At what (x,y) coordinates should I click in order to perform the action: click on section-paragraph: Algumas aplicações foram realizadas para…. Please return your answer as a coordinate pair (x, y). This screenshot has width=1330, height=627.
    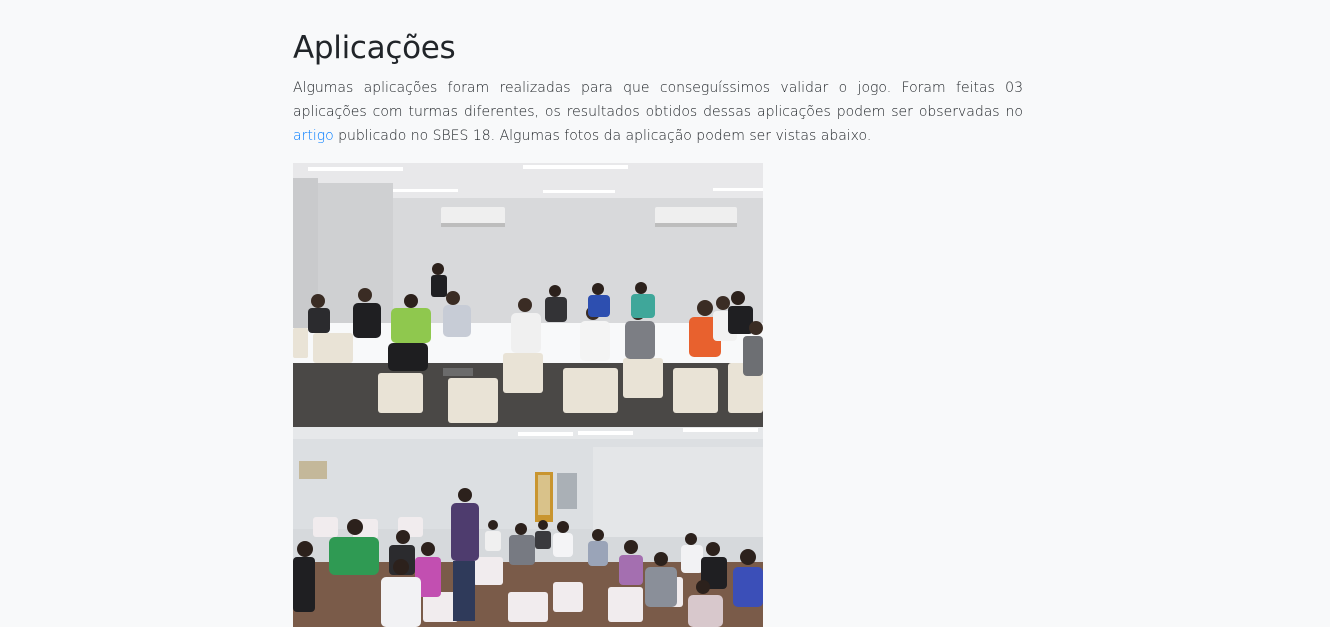
    Looking at the image, I should click on (658, 112).